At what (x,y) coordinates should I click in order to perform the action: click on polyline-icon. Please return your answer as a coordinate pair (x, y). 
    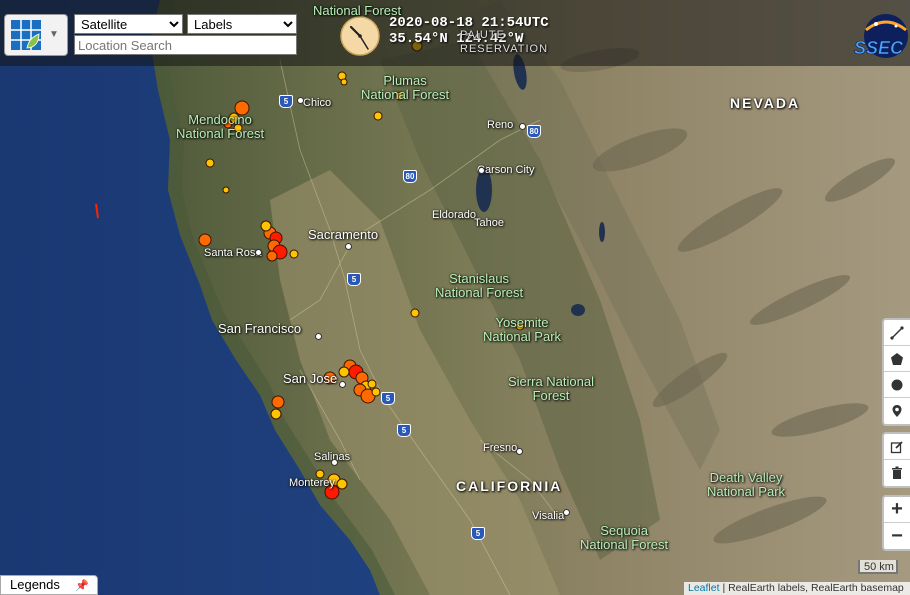
    Looking at the image, I should click on (897, 332).